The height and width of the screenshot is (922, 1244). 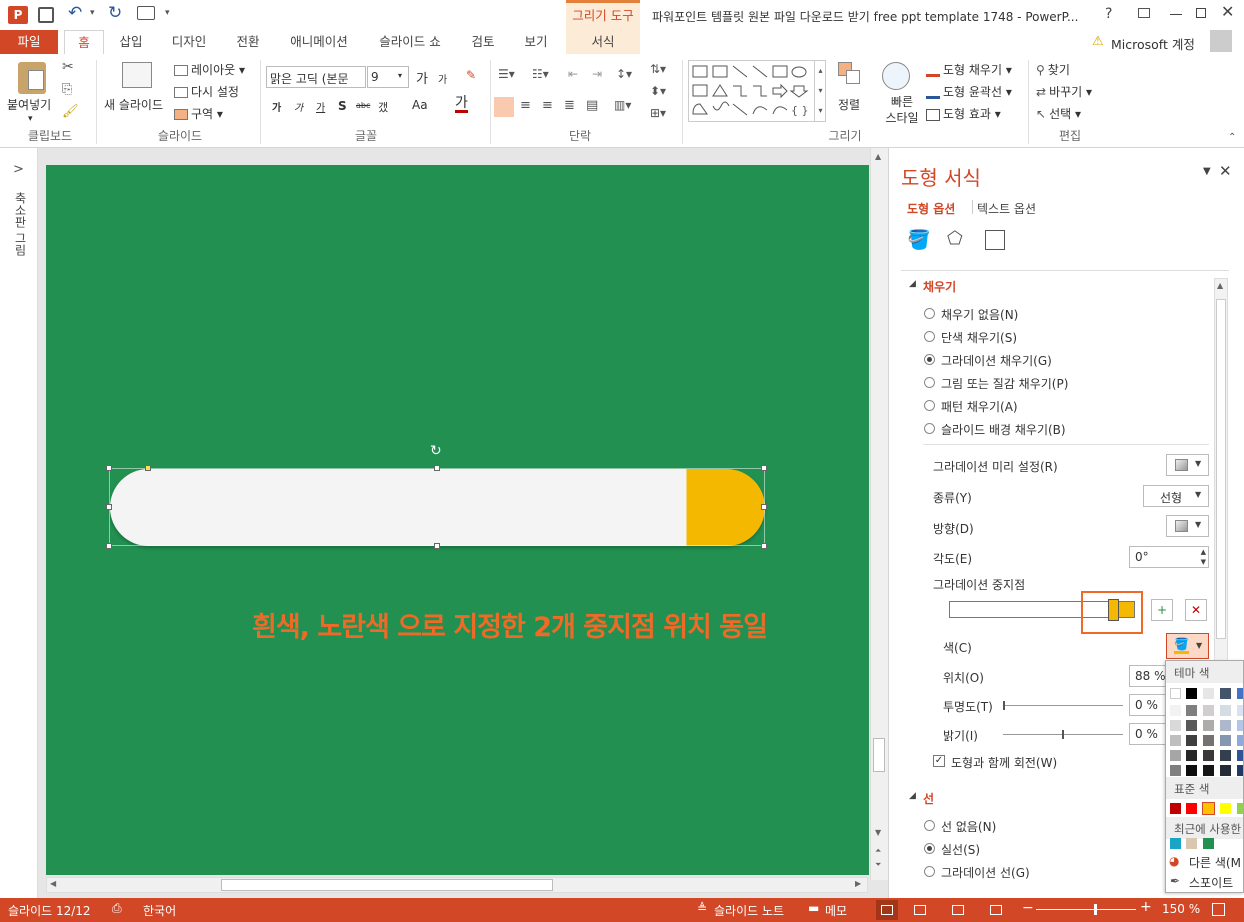 I want to click on language-label: 한국어, so click(x=159, y=910).